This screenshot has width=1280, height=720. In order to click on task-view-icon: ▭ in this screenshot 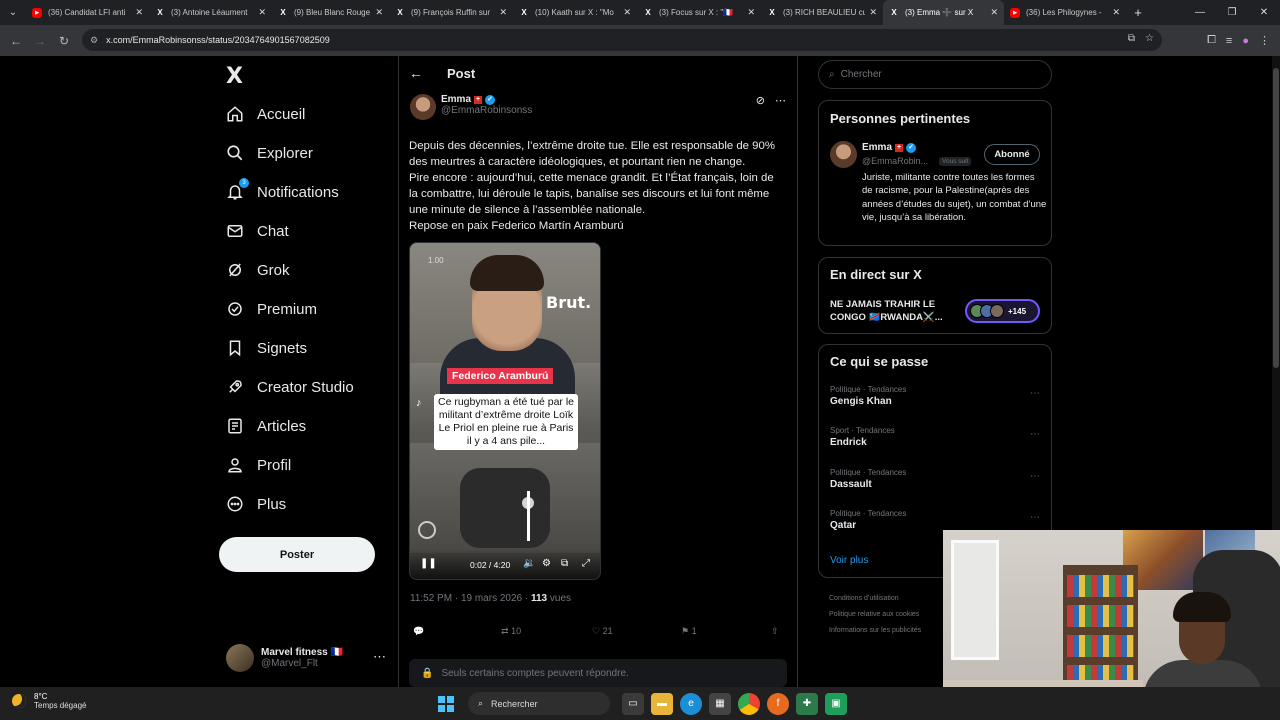, I will do `click(633, 703)`.